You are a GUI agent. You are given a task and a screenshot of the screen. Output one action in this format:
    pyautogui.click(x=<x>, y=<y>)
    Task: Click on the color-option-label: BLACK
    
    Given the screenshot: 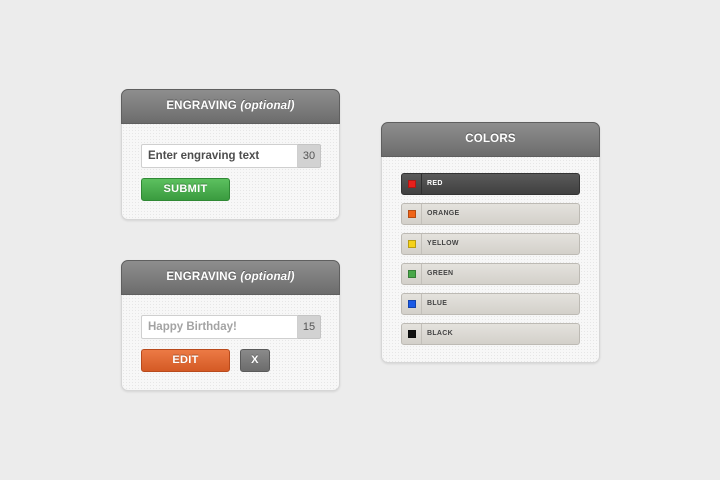 What is the action you would take?
    pyautogui.click(x=440, y=333)
    